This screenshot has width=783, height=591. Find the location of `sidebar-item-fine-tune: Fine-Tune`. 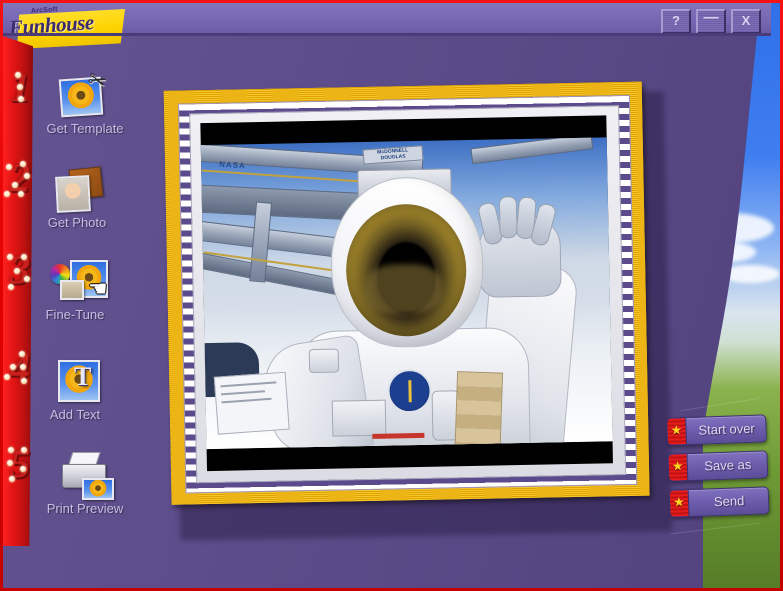

sidebar-item-fine-tune: Fine-Tune is located at coordinates (75, 290).